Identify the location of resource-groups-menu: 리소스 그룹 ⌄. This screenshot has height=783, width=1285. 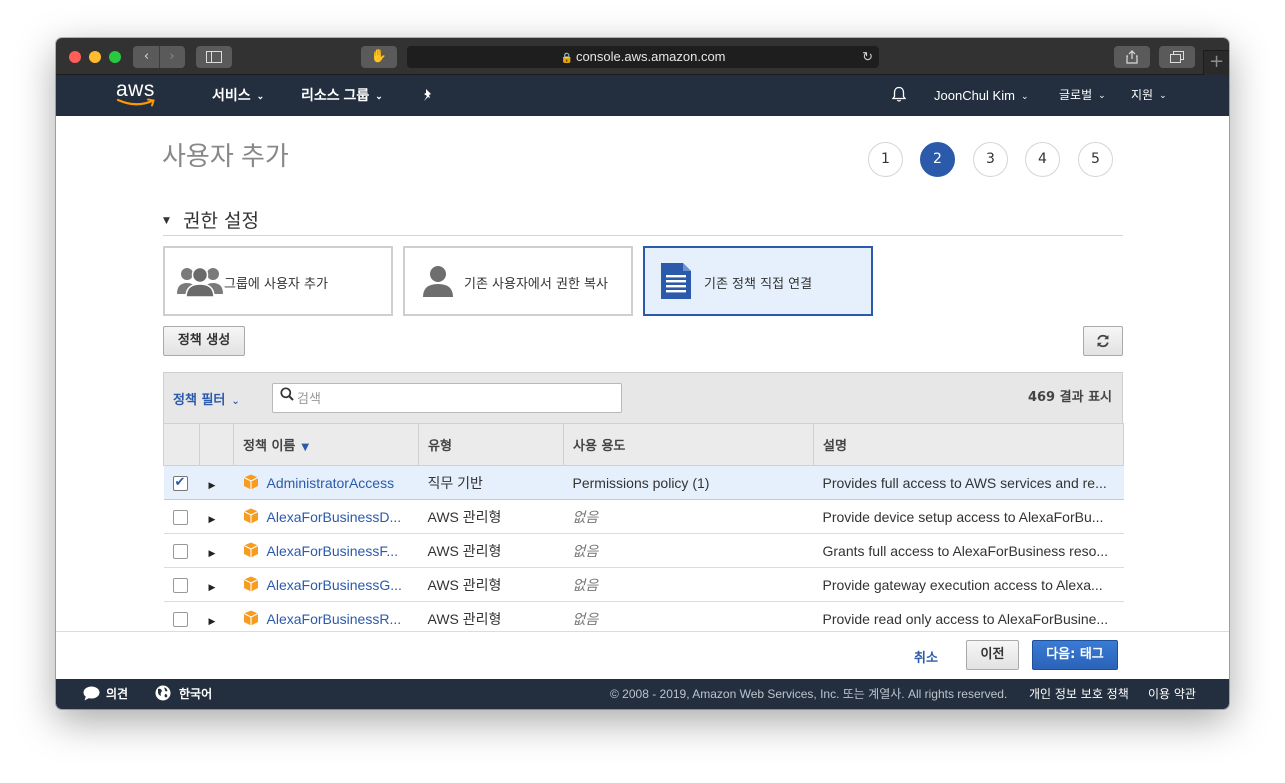
(342, 96).